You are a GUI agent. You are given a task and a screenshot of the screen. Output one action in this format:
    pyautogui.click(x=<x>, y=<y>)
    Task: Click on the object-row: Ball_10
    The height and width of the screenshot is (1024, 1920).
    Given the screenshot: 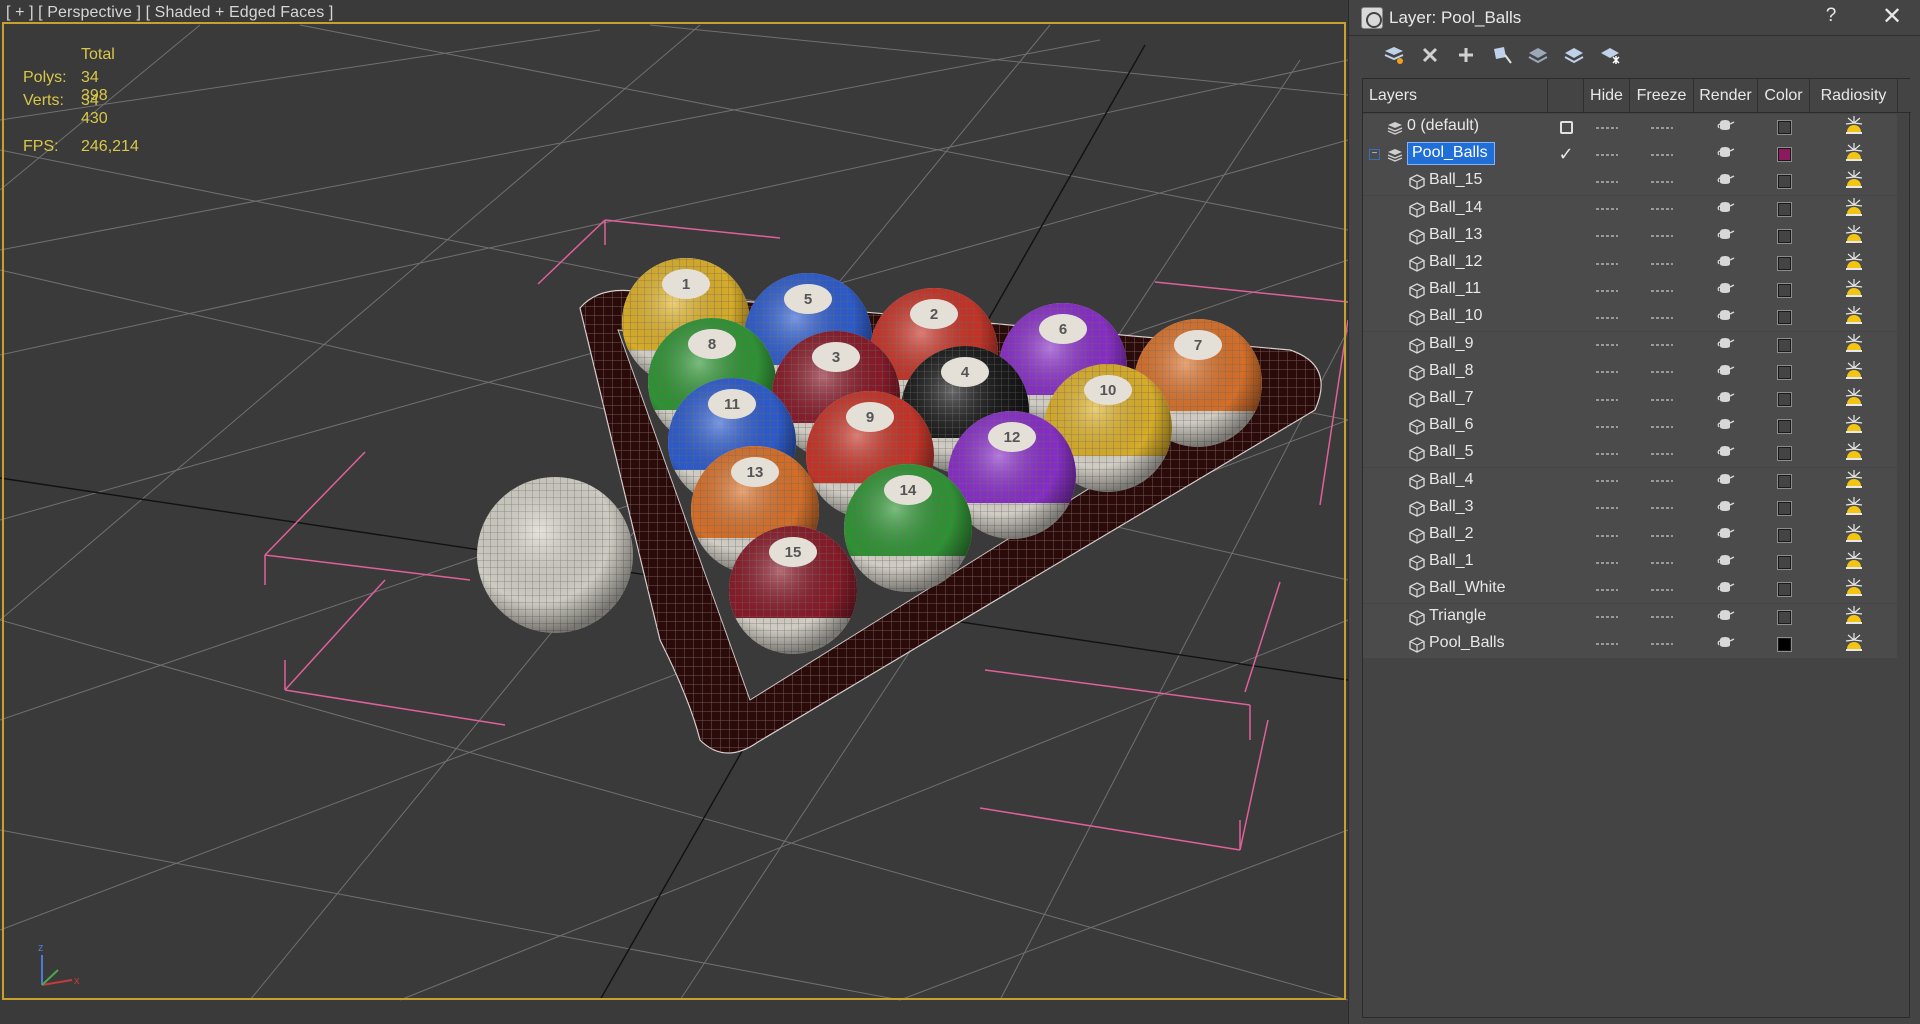 What is the action you would take?
    pyautogui.click(x=1630, y=318)
    